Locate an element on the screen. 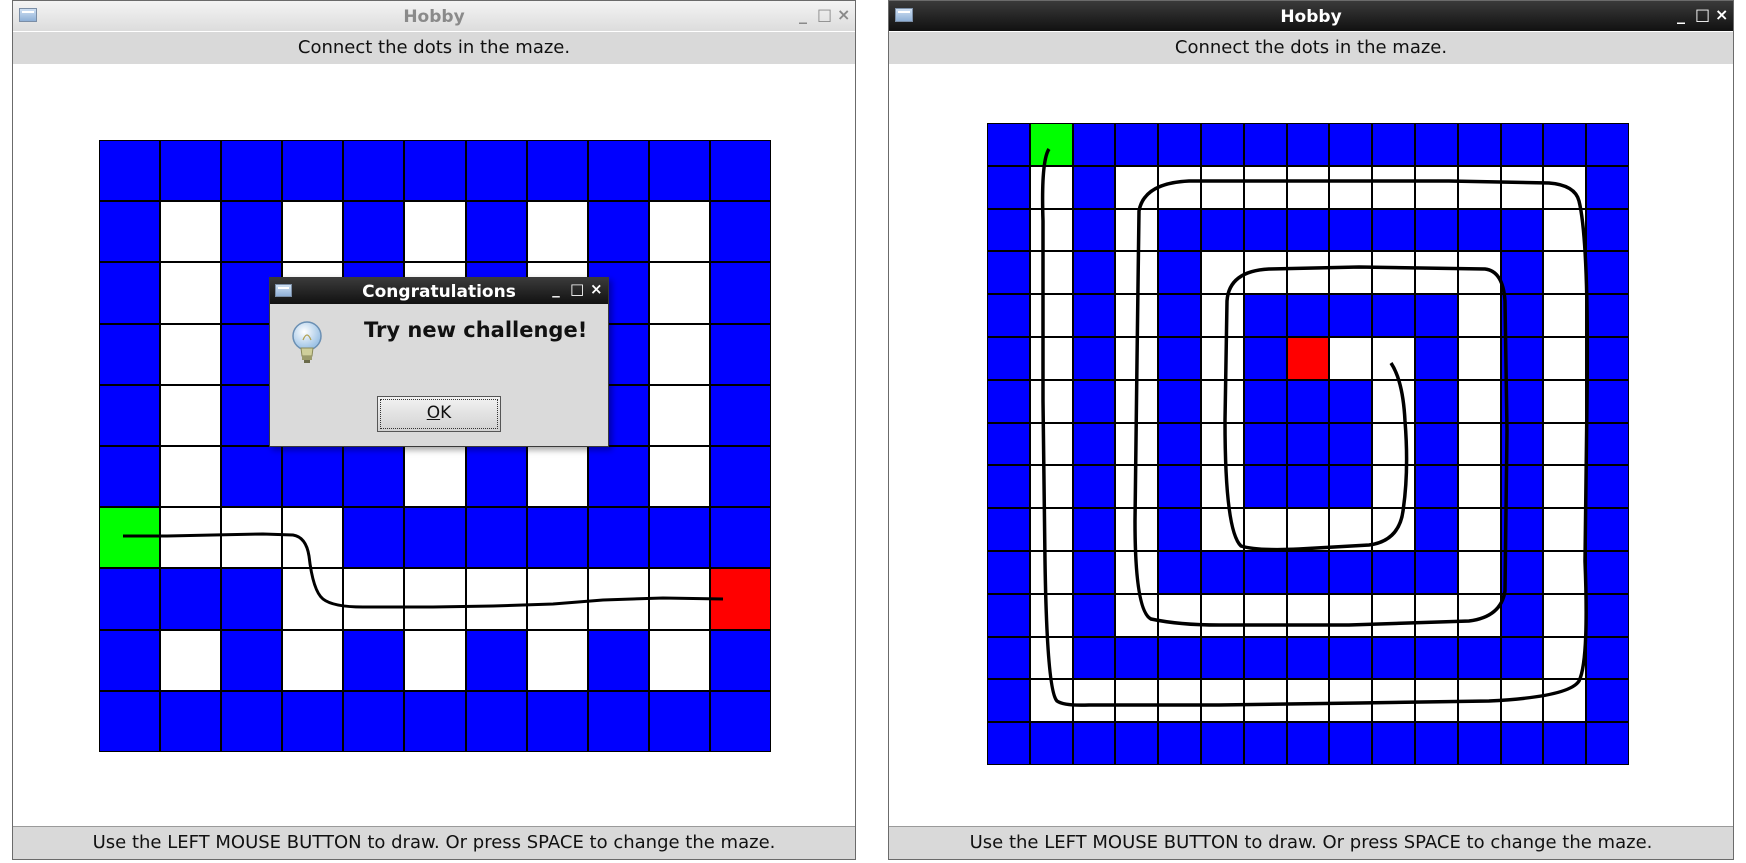  minimize-icon: _ is located at coordinates (803, 14).